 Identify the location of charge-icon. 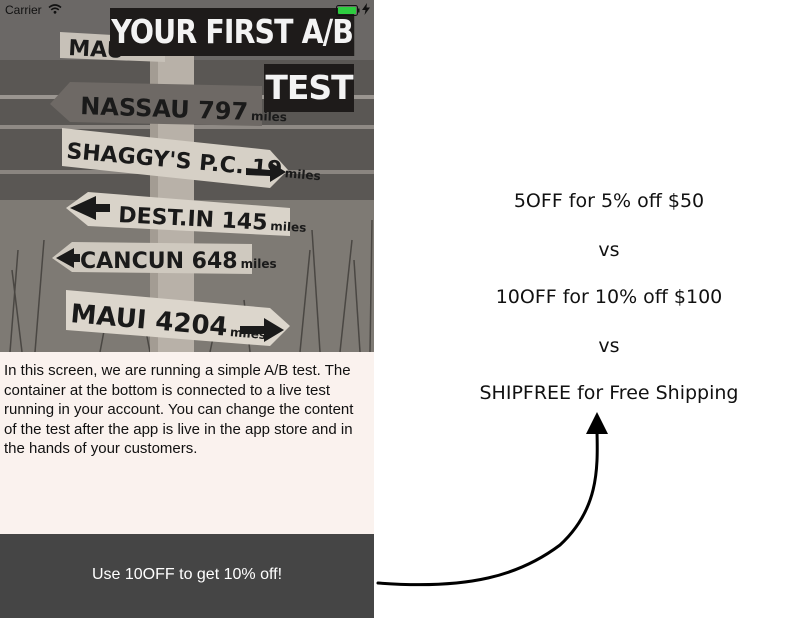
(366, 9).